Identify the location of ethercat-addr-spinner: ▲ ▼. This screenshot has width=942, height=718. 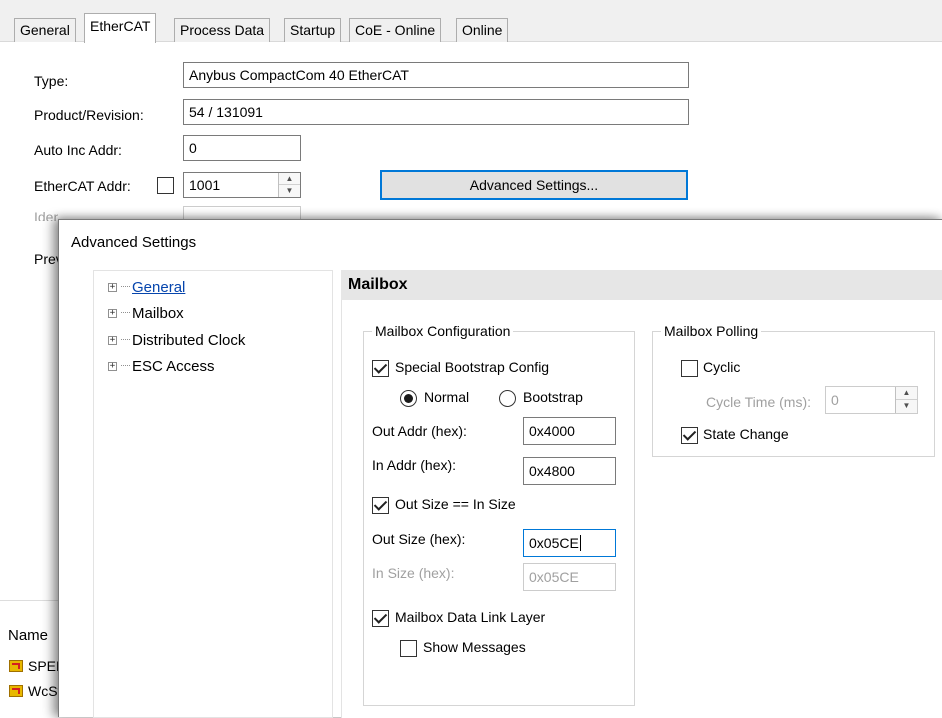
(289, 185).